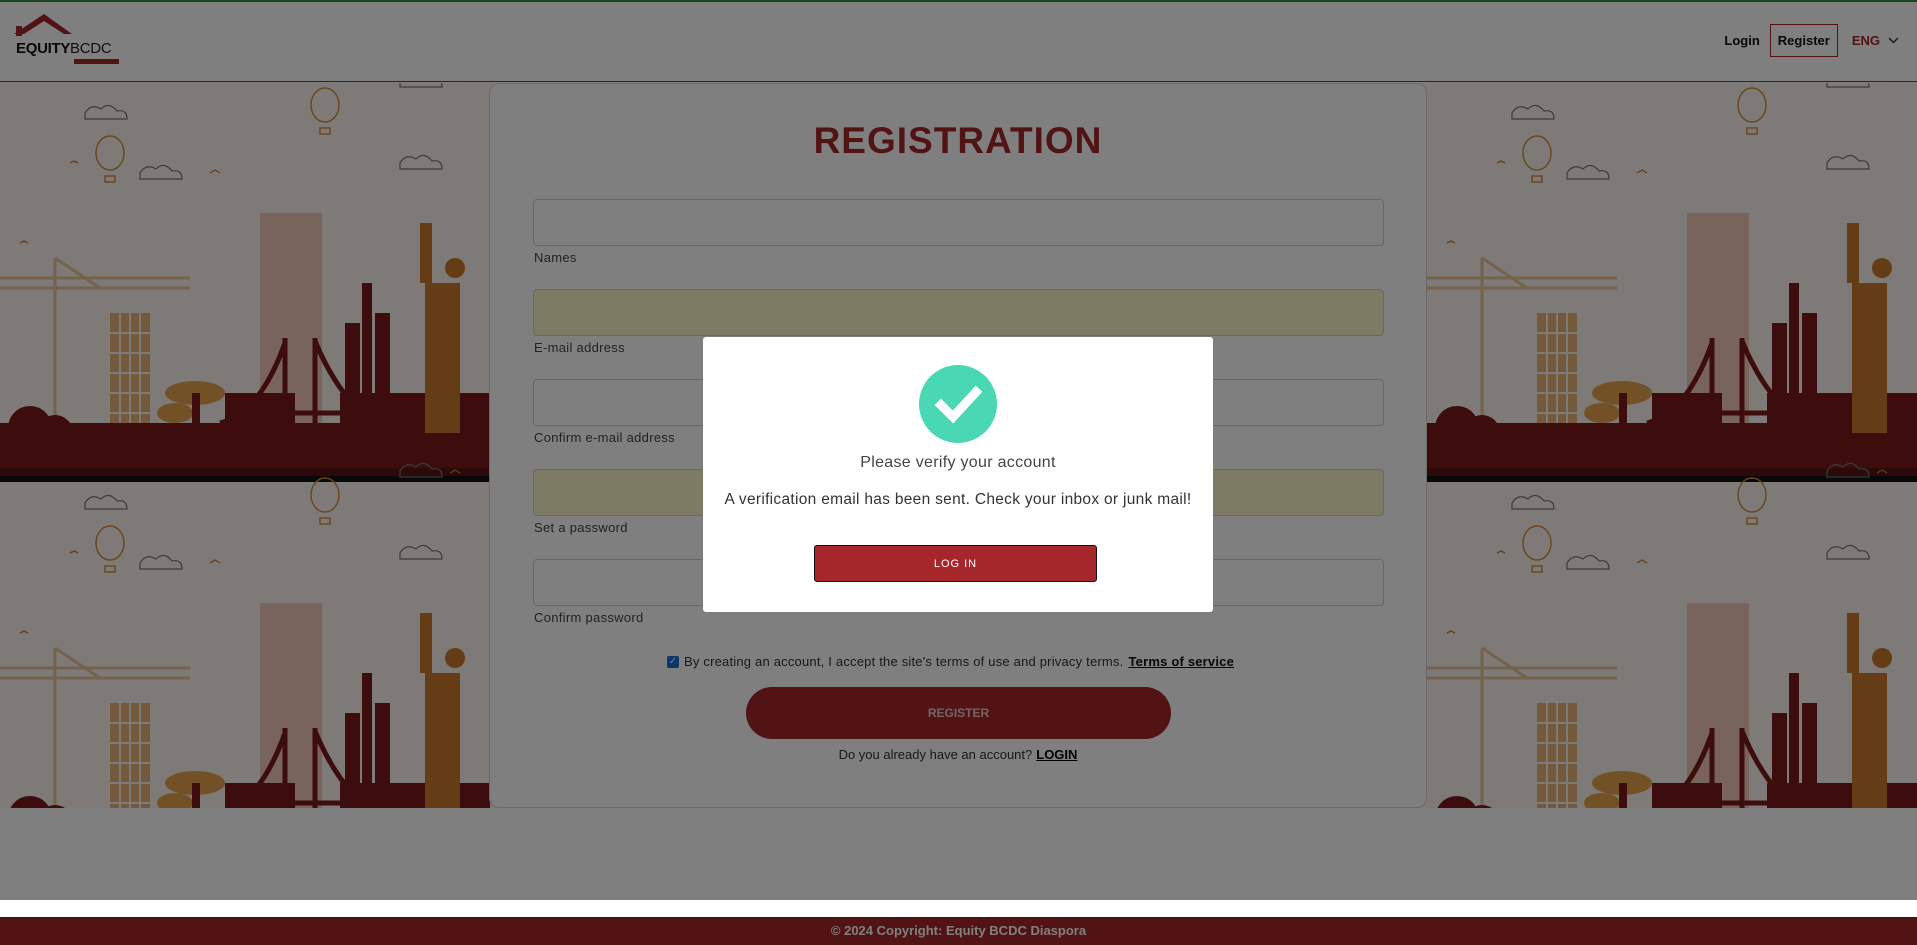 The image size is (1917, 945). I want to click on modal-login-button: LOG IN, so click(955, 563).